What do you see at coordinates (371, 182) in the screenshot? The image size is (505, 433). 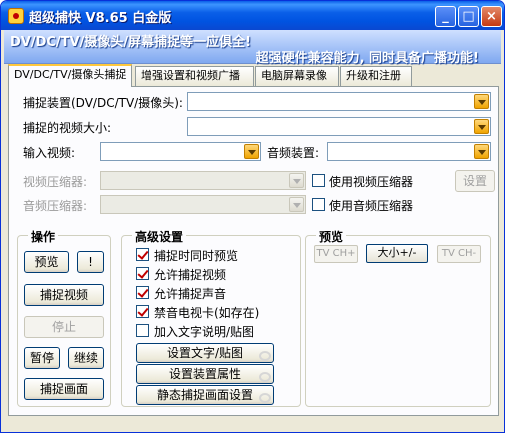 I see `use-video-compressor-label: 使用视频压缩器` at bounding box center [371, 182].